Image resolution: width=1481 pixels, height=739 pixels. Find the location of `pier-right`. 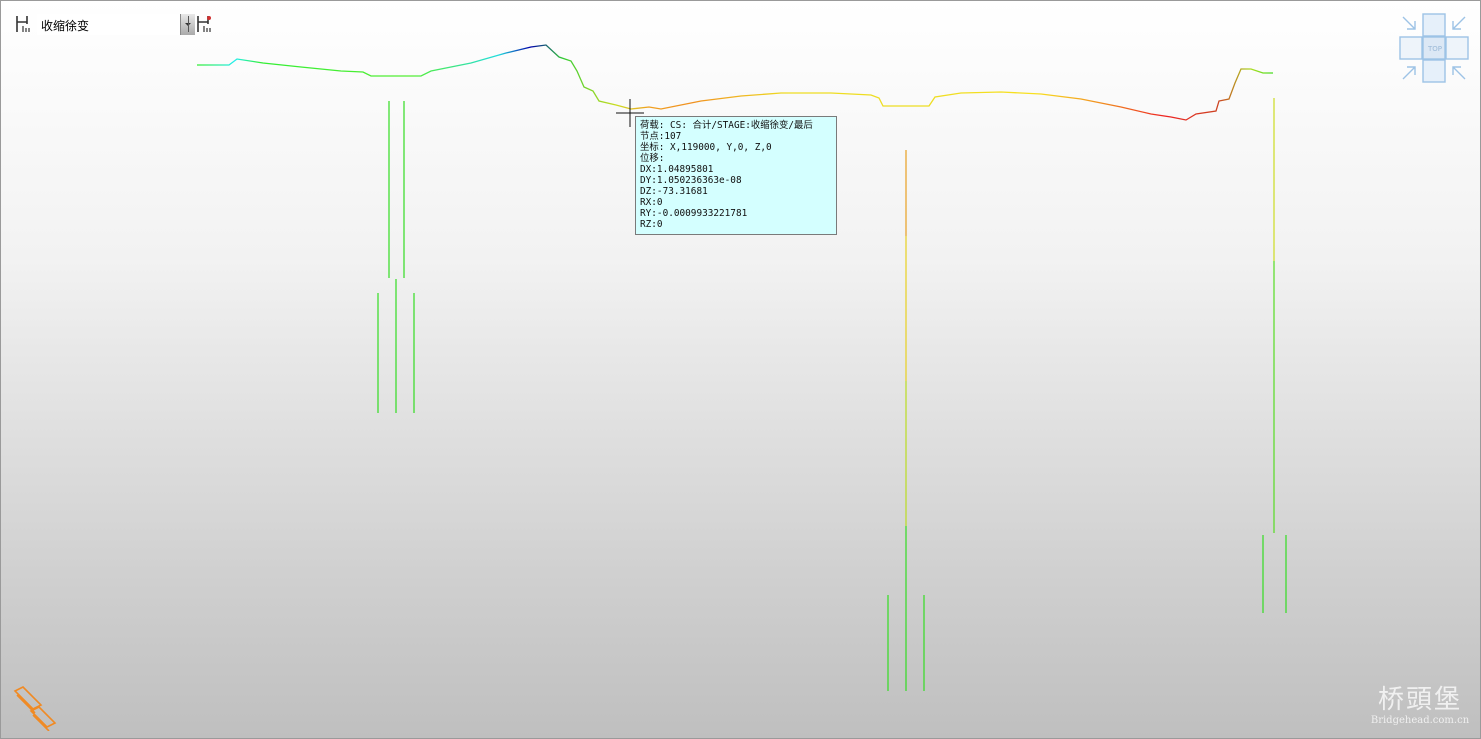

pier-right is located at coordinates (1274, 355).